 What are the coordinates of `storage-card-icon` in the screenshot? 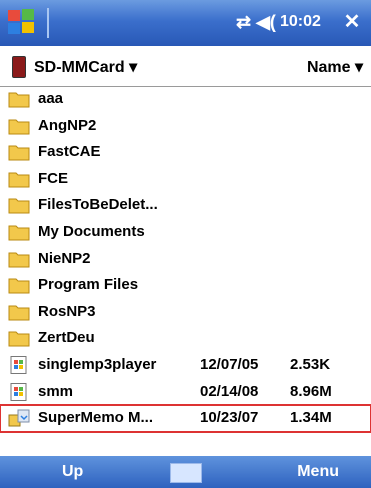 It's located at (19, 67).